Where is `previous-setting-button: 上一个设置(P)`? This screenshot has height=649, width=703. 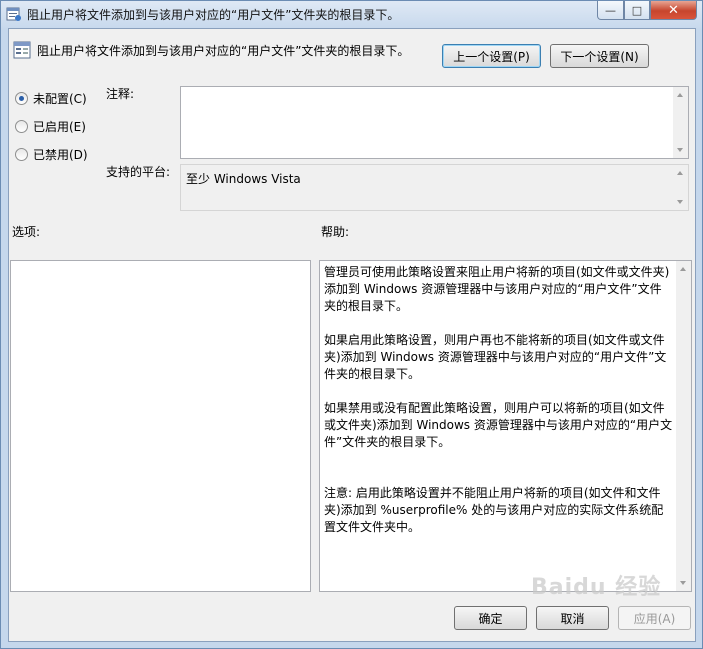 previous-setting-button: 上一个设置(P) is located at coordinates (491, 56).